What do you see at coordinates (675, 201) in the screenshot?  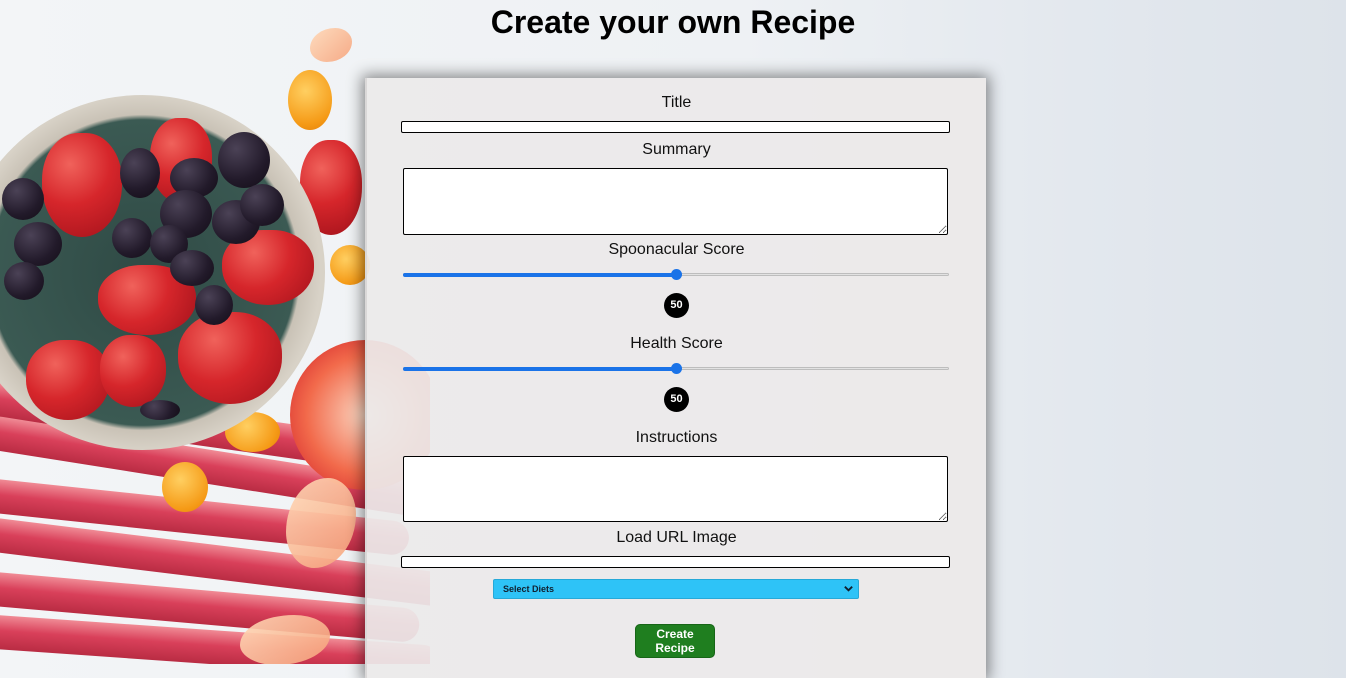 I see `summary-textarea` at bounding box center [675, 201].